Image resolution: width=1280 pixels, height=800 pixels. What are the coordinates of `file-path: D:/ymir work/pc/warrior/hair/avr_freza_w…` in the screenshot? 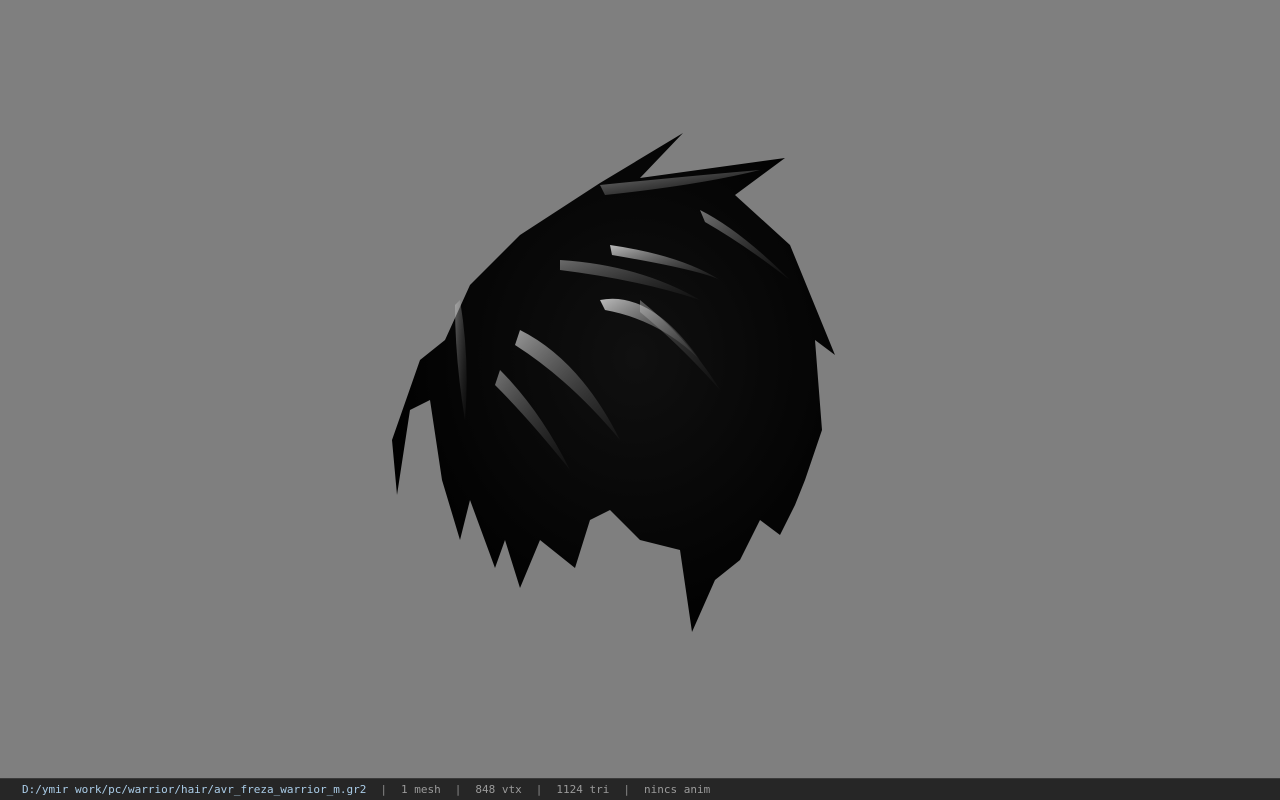 It's located at (194, 789).